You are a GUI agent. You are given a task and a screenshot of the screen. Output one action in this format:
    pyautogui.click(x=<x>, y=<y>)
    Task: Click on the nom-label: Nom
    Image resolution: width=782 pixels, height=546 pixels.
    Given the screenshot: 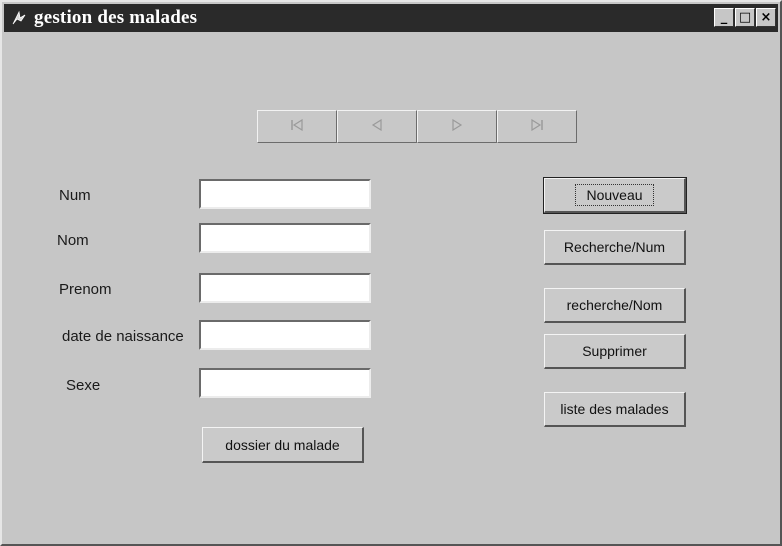 What is the action you would take?
    pyautogui.click(x=73, y=240)
    